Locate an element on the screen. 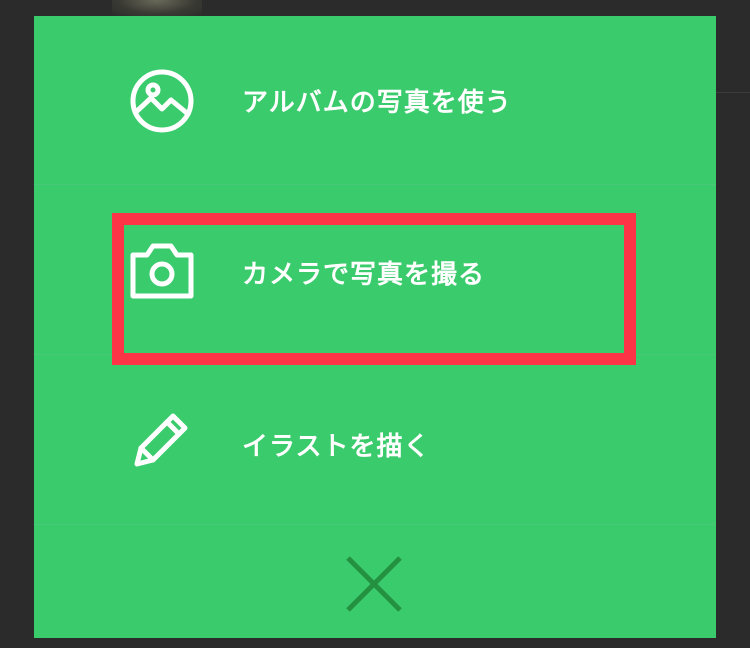  backdrop-divider is located at coordinates (733, 92).